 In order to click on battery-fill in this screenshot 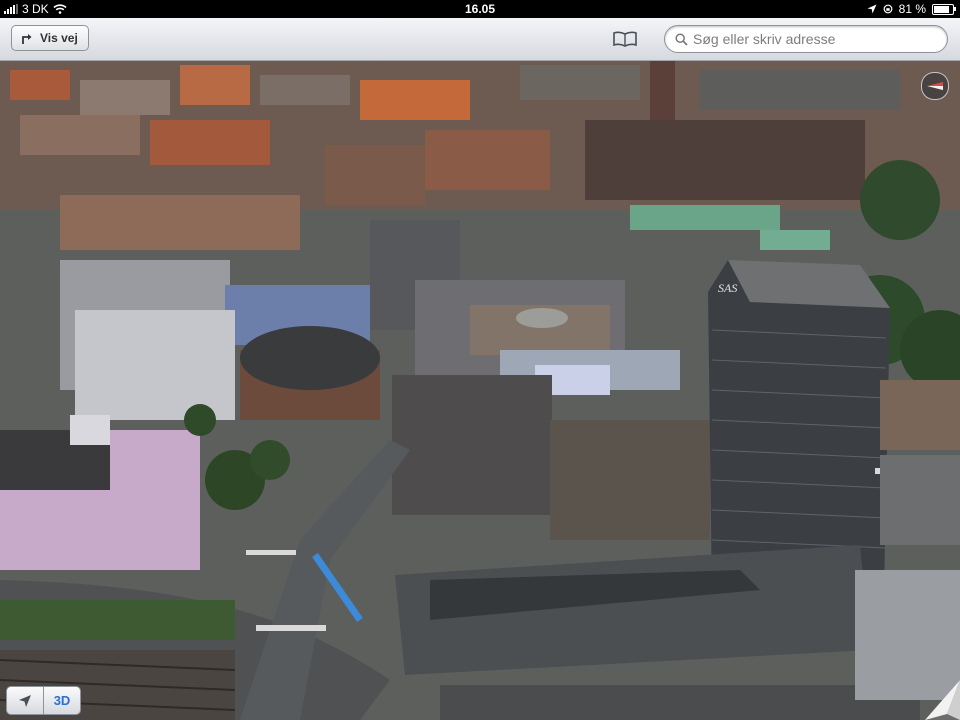, I will do `click(941, 9)`.